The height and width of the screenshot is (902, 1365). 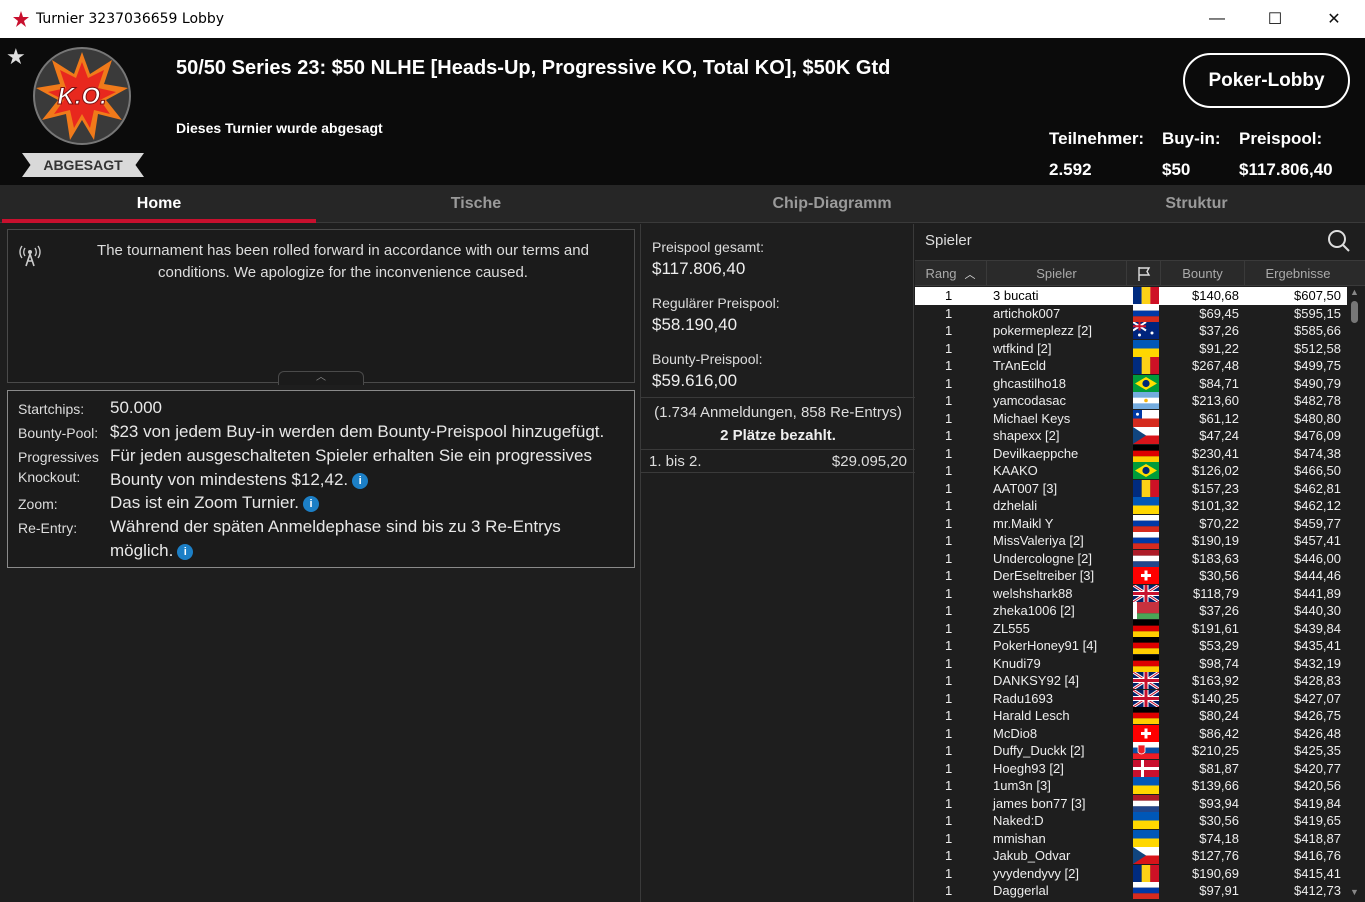 What do you see at coordinates (321, 378) in the screenshot?
I see `collapse-notice-button: ︿` at bounding box center [321, 378].